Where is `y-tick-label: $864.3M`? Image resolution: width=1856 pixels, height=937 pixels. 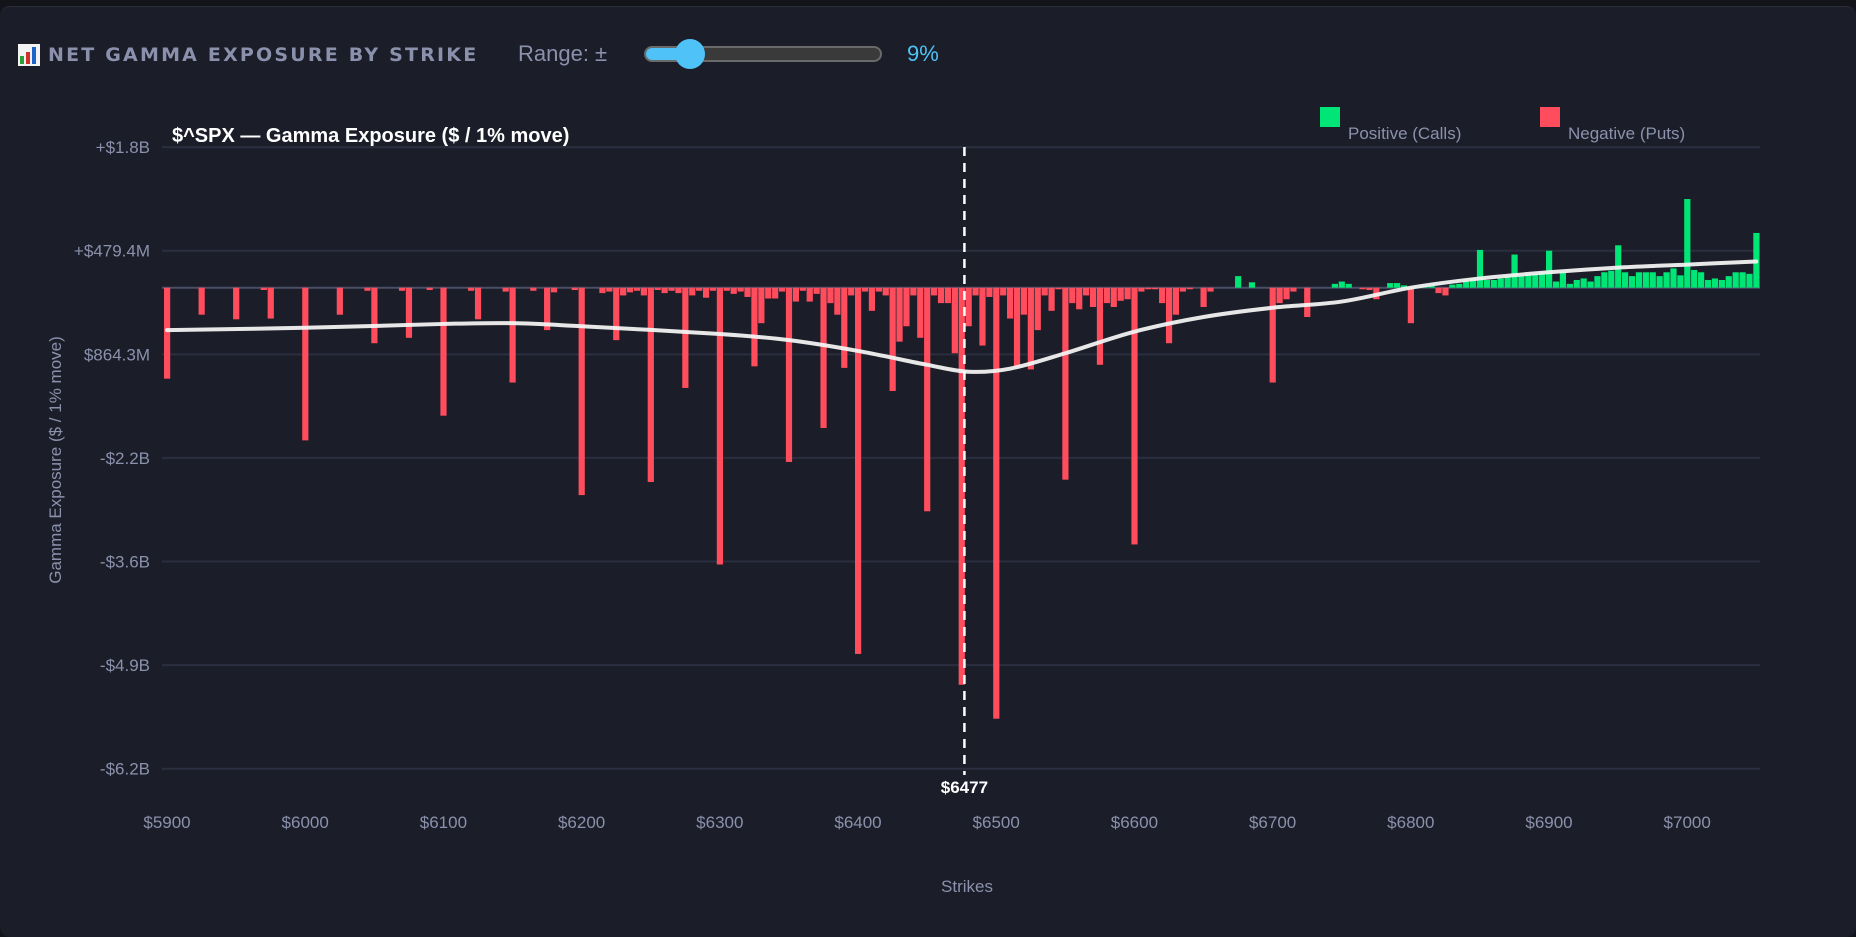 y-tick-label: $864.3M is located at coordinates (117, 354).